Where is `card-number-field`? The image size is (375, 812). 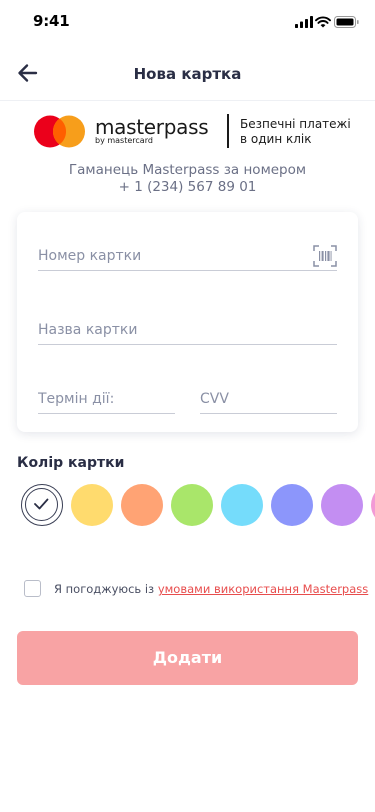 card-number-field is located at coordinates (187, 256).